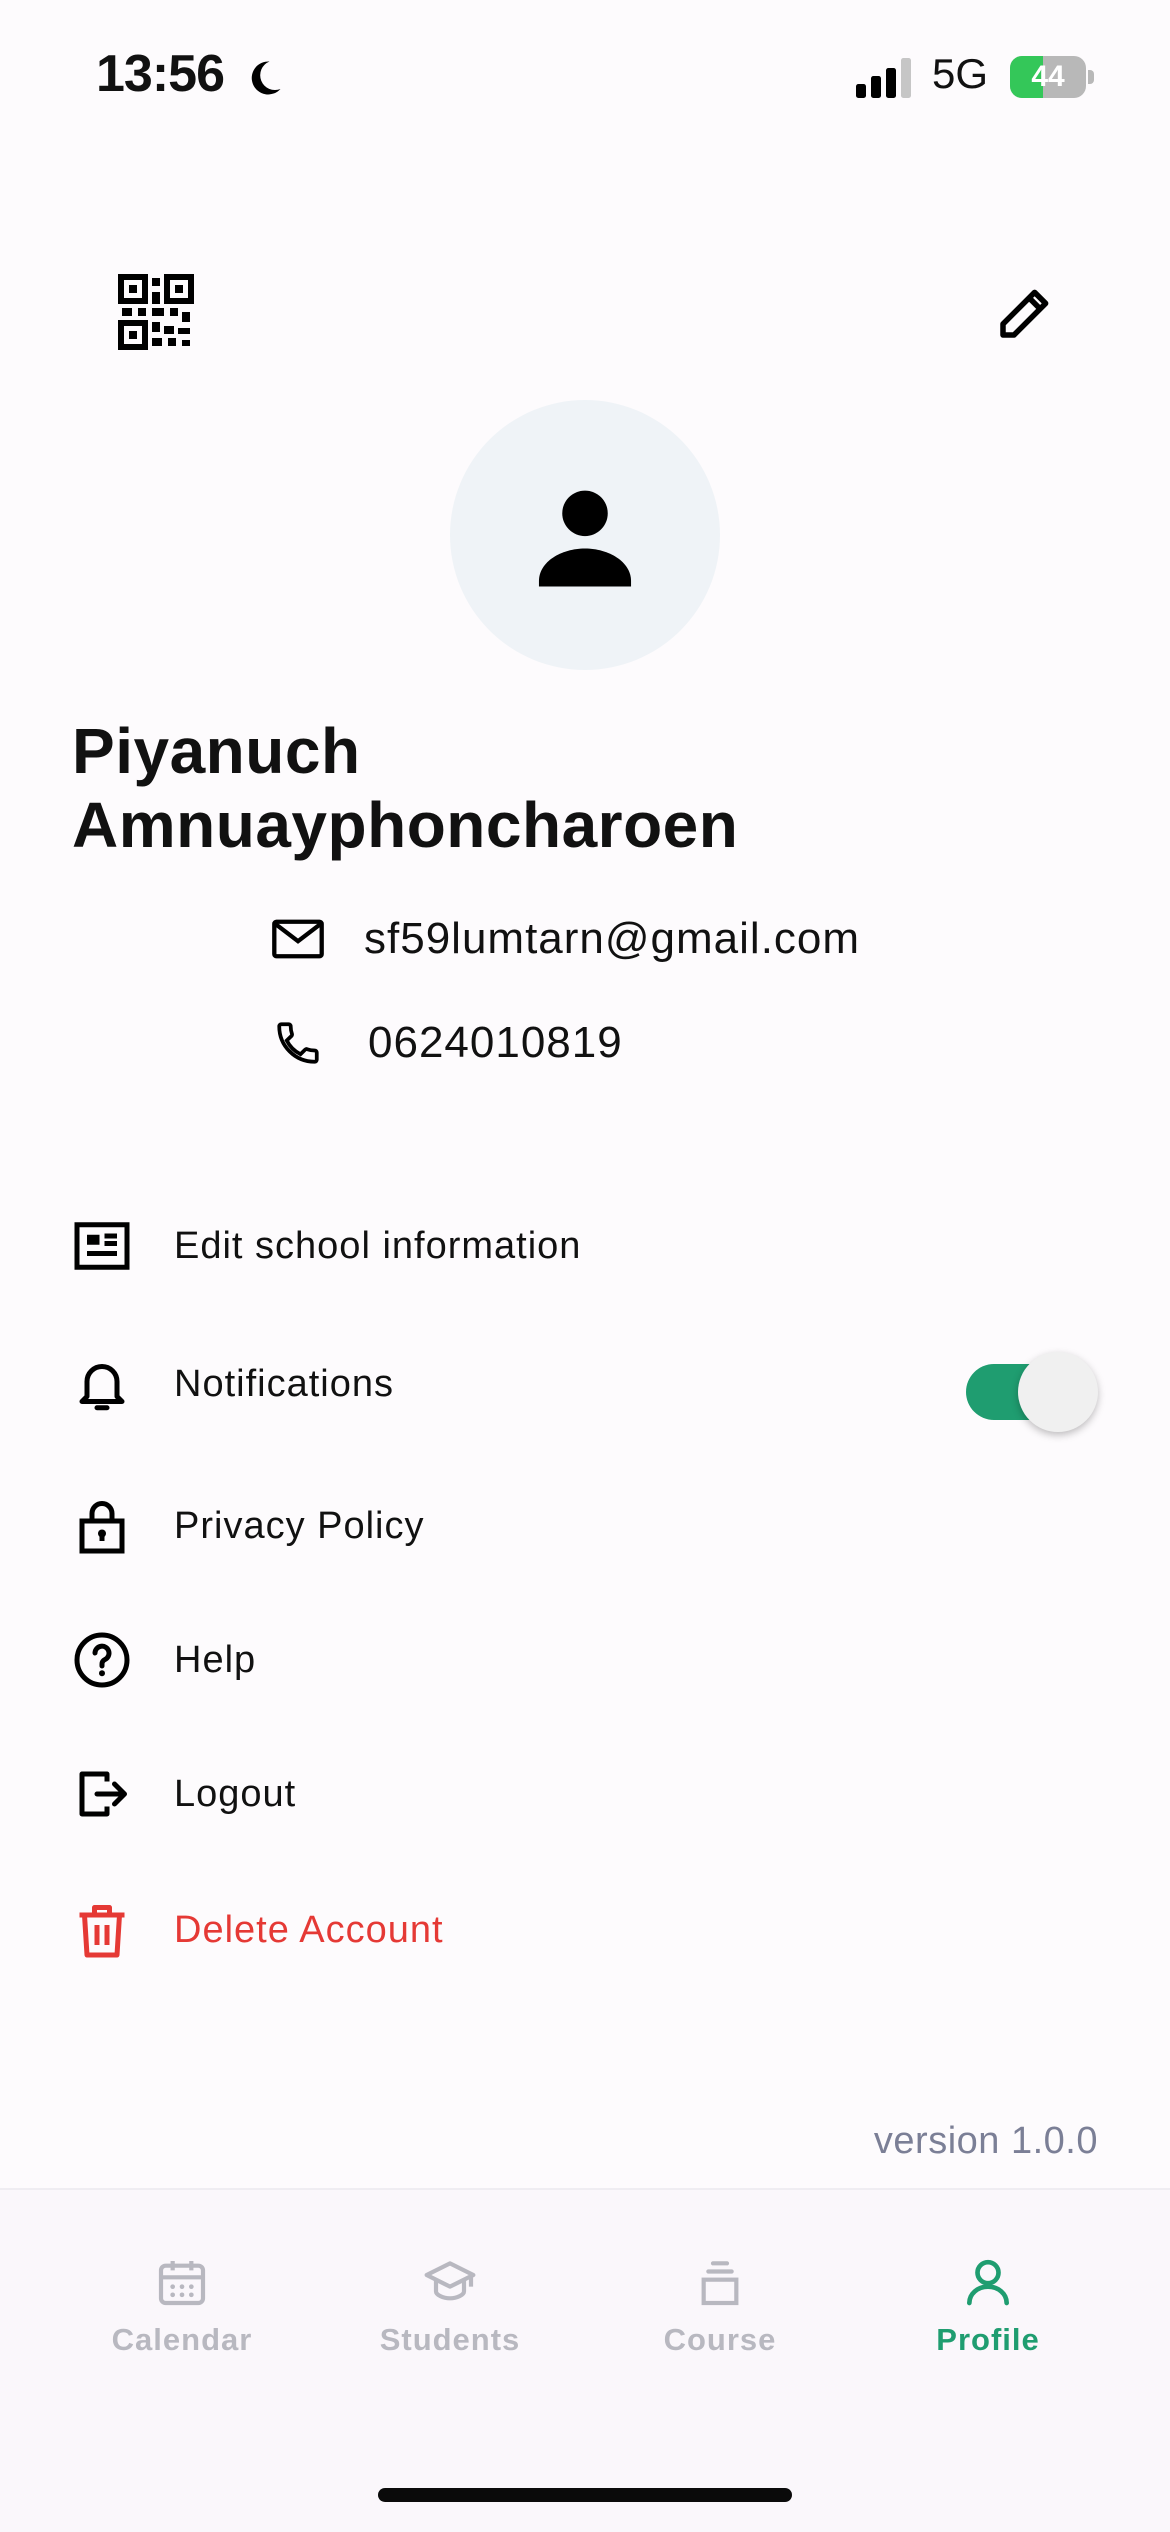 The image size is (1170, 2532). Describe the element at coordinates (235, 1794) in the screenshot. I see `menu-label-logout: Logout` at that location.